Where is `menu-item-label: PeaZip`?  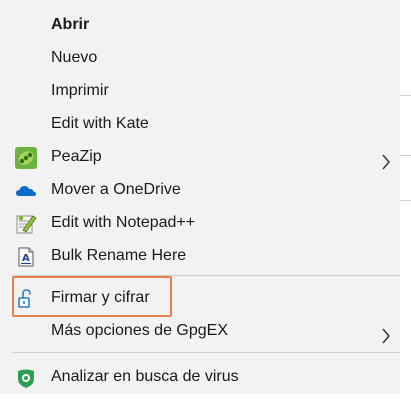
menu-item-label: PeaZip is located at coordinates (76, 156).